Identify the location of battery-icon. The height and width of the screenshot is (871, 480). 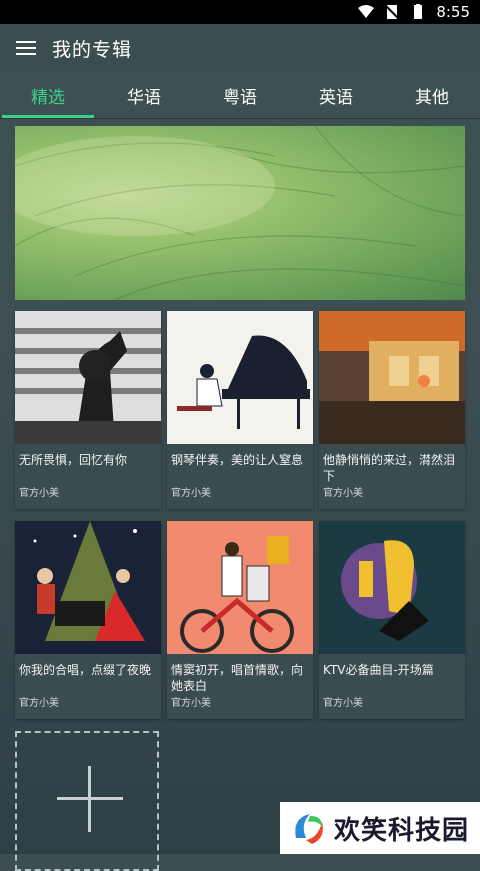
(418, 11).